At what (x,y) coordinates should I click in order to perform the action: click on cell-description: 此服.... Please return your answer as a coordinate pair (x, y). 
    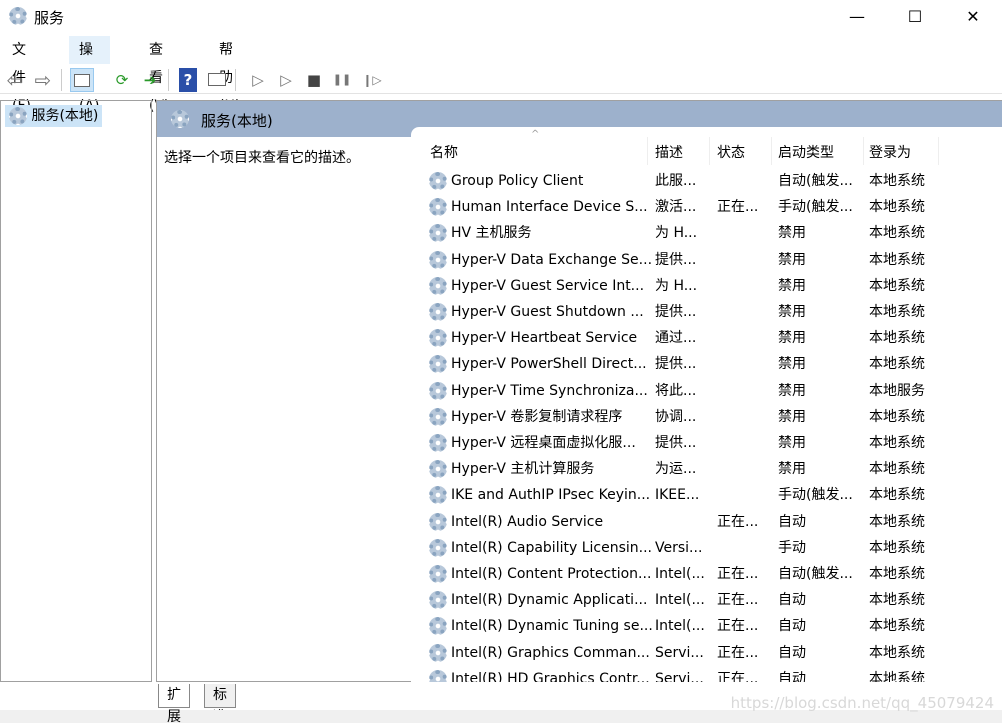
    Looking at the image, I should click on (676, 181).